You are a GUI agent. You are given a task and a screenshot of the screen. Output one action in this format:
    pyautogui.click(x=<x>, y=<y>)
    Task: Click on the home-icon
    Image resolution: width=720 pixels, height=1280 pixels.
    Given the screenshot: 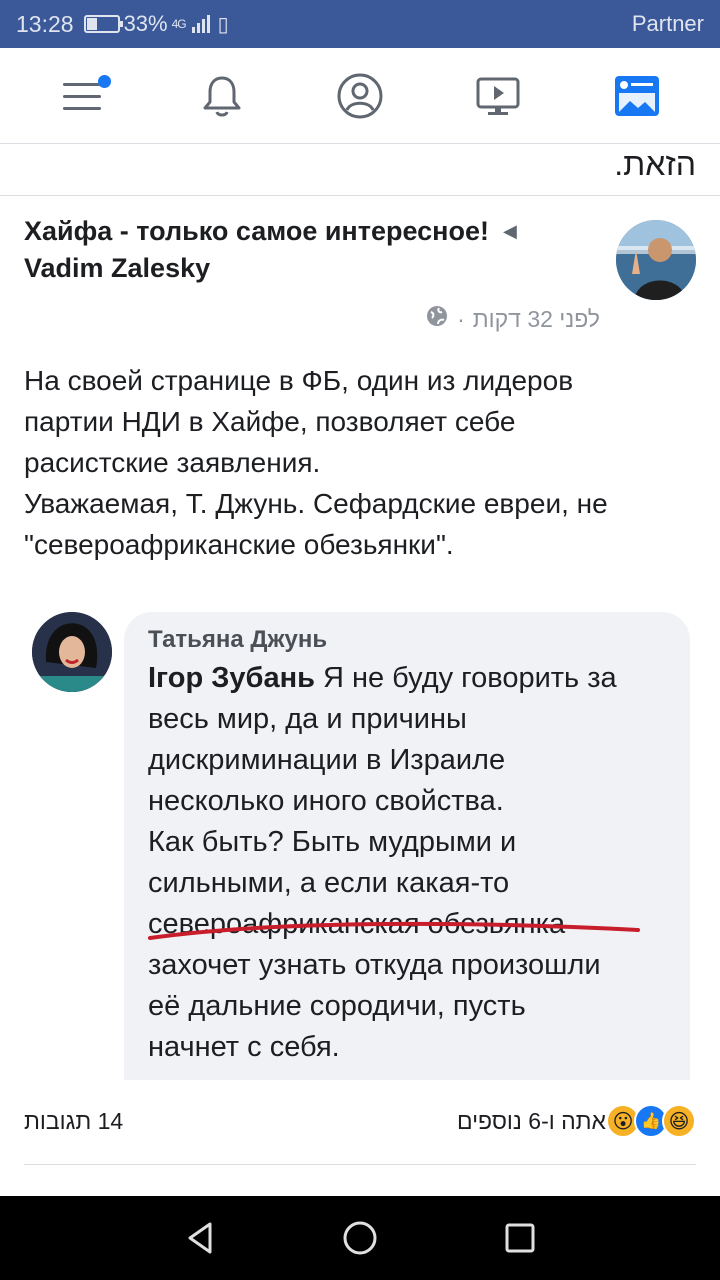 What is the action you would take?
    pyautogui.click(x=360, y=1238)
    